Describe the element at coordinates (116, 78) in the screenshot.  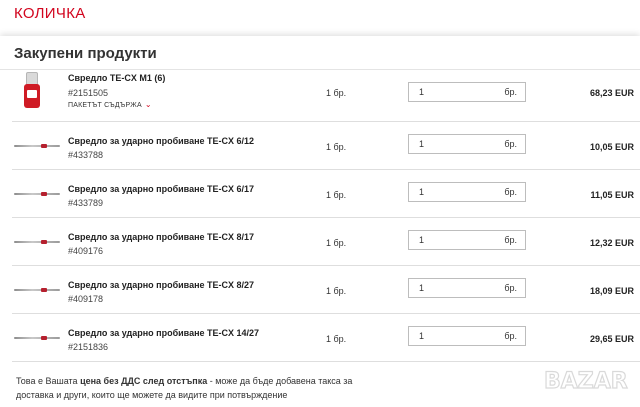
I see `product-name: Свредло TE-CX M1 (6)` at that location.